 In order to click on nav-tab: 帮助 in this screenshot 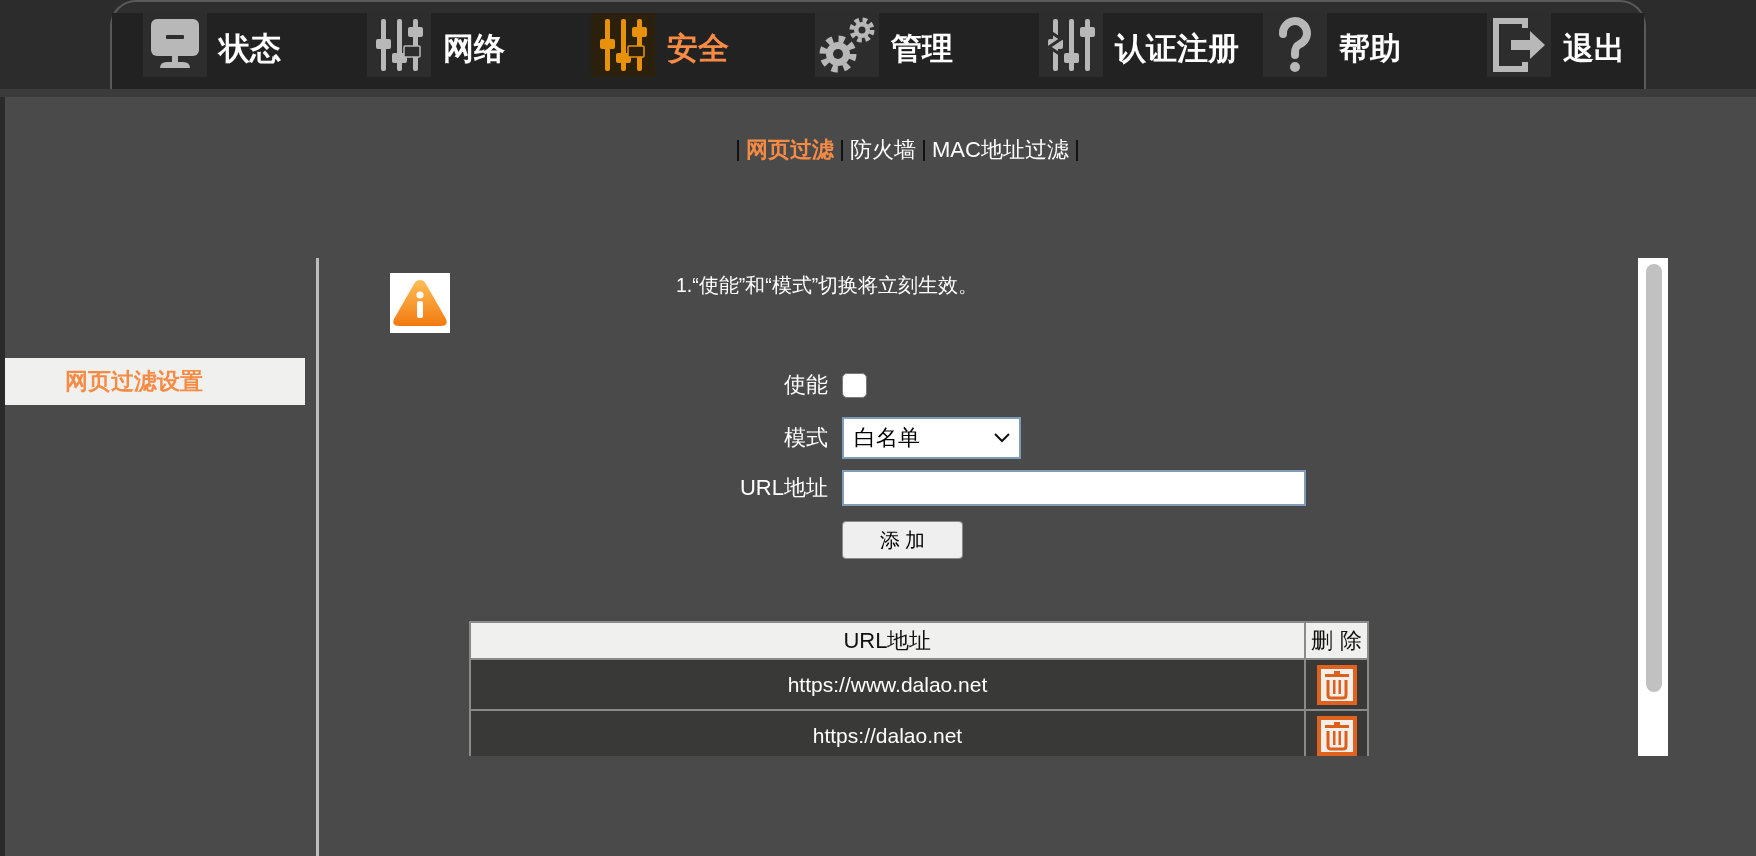, I will do `click(1332, 45)`.